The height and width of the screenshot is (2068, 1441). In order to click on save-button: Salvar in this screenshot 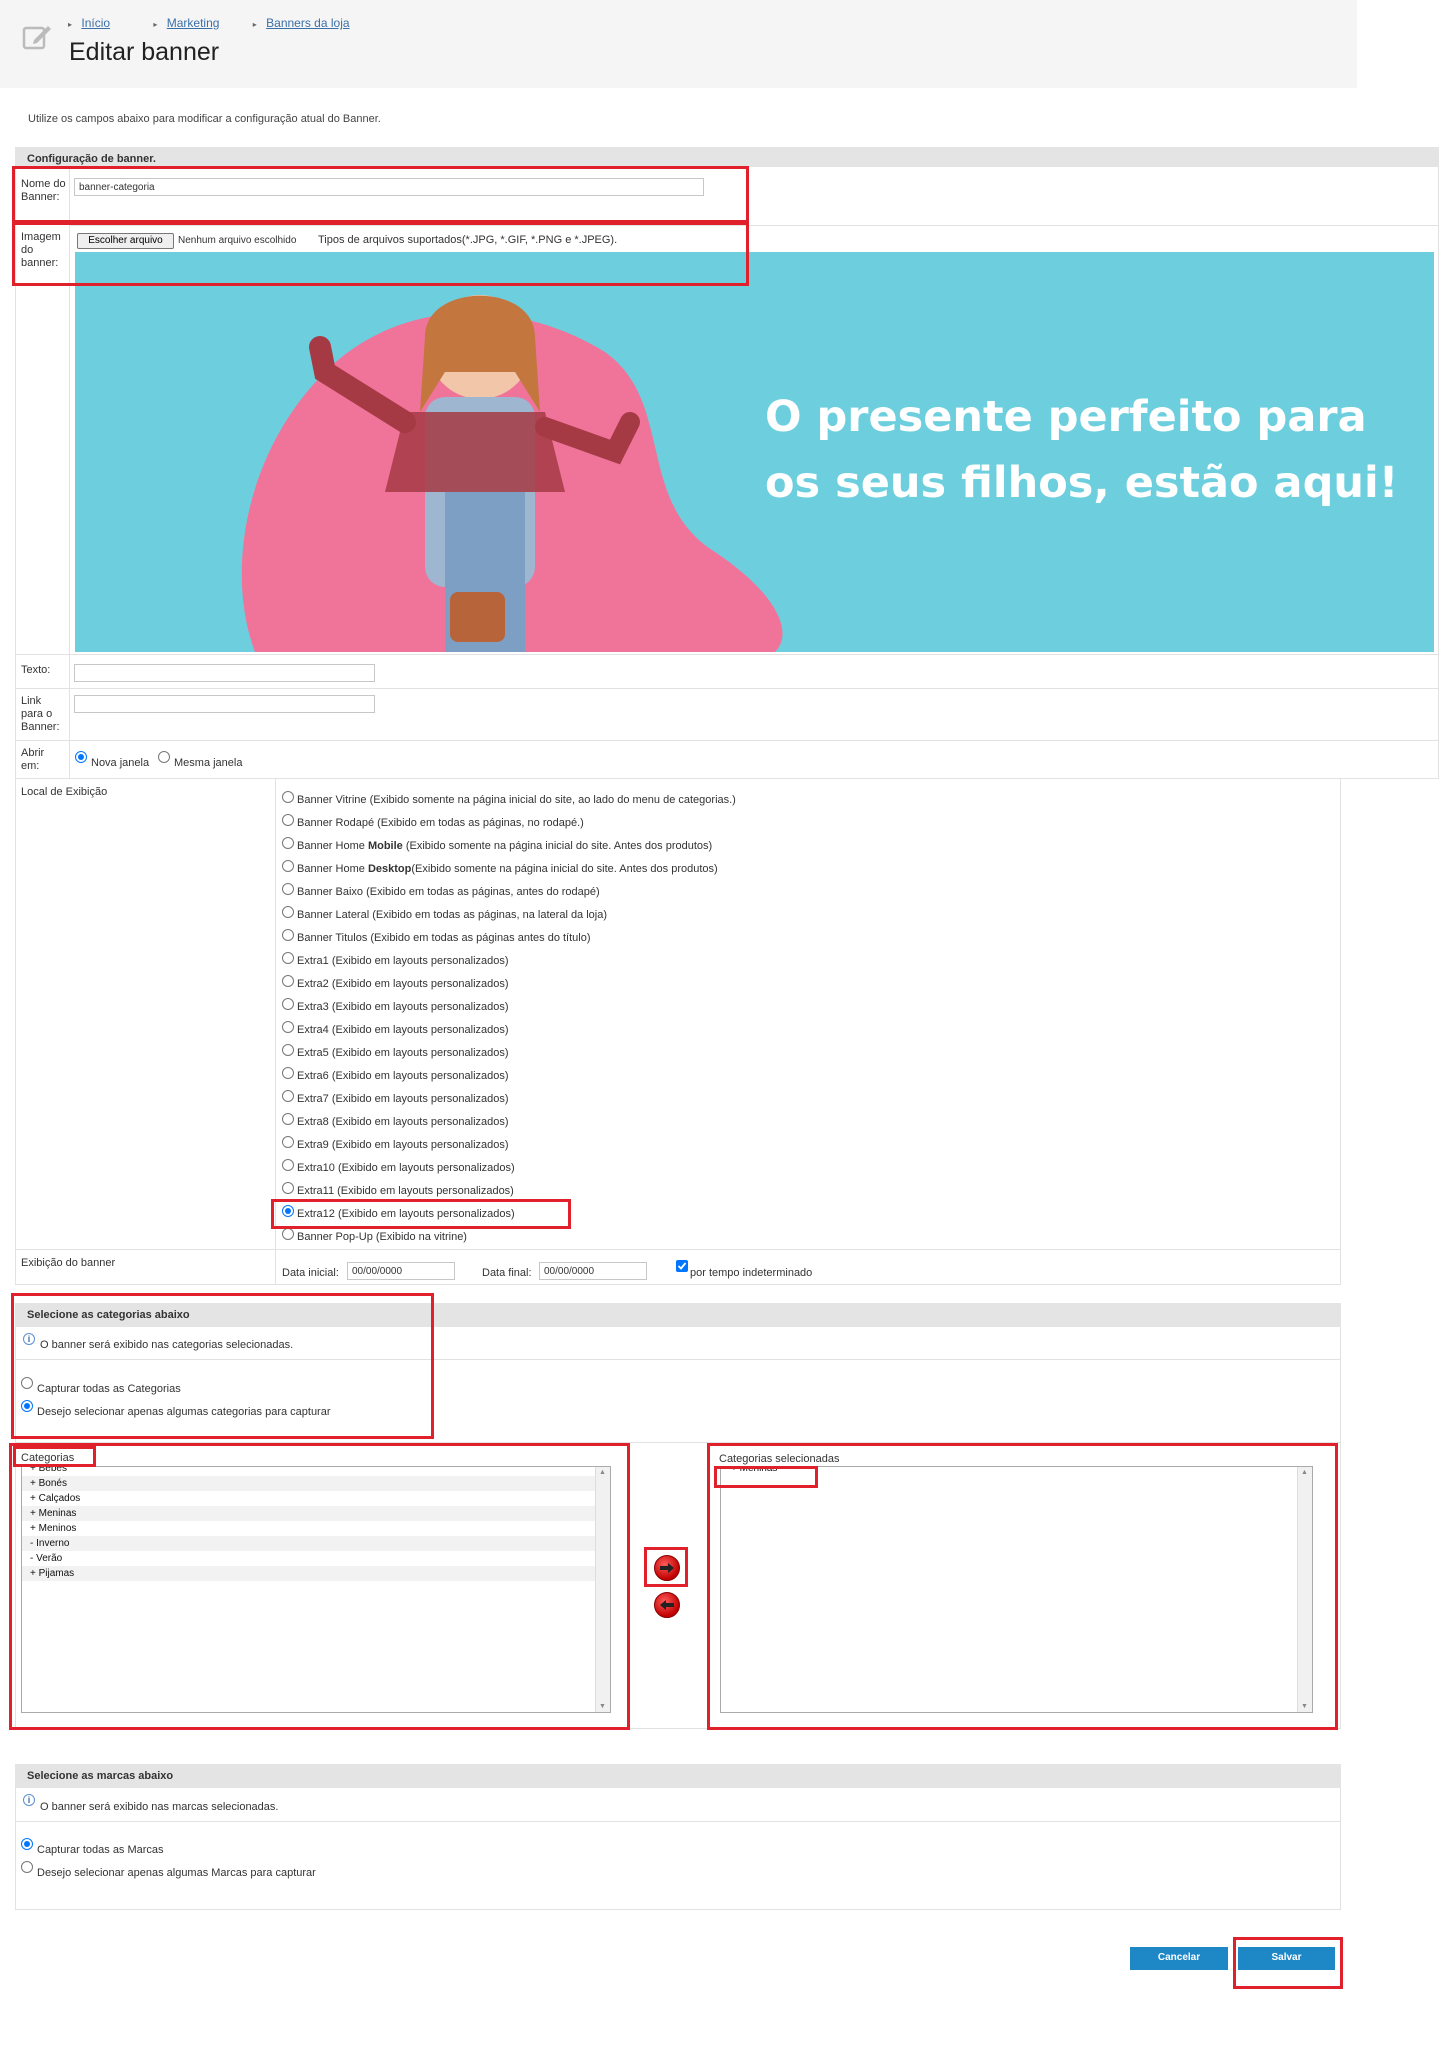, I will do `click(1286, 1958)`.